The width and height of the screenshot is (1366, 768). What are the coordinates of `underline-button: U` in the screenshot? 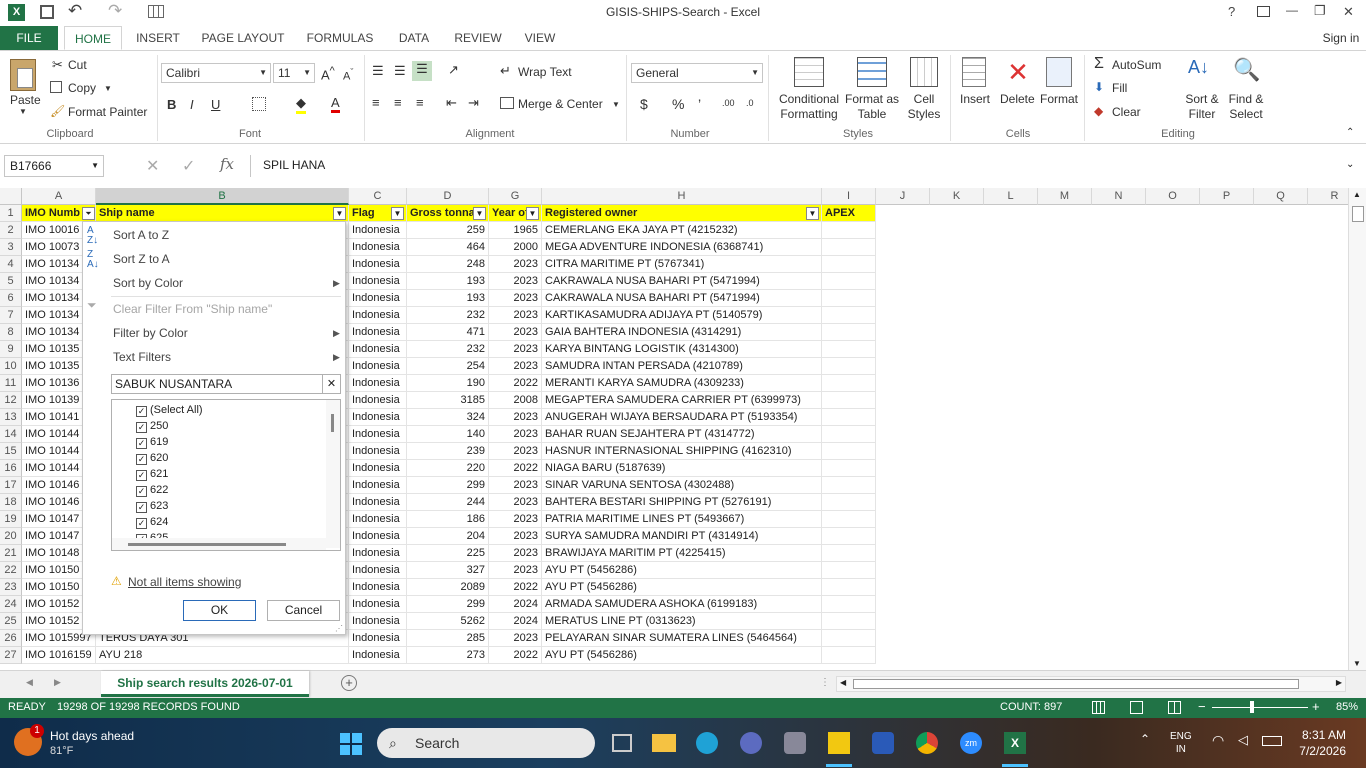 It's located at (215, 104).